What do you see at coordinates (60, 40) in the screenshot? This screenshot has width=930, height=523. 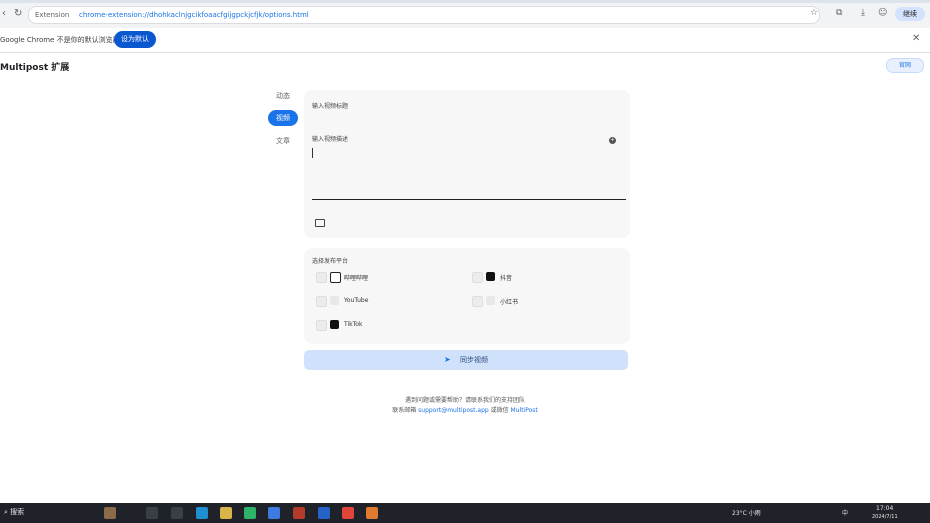 I see `infobar-message: Google Chrome 不是你的默认浏览器` at bounding box center [60, 40].